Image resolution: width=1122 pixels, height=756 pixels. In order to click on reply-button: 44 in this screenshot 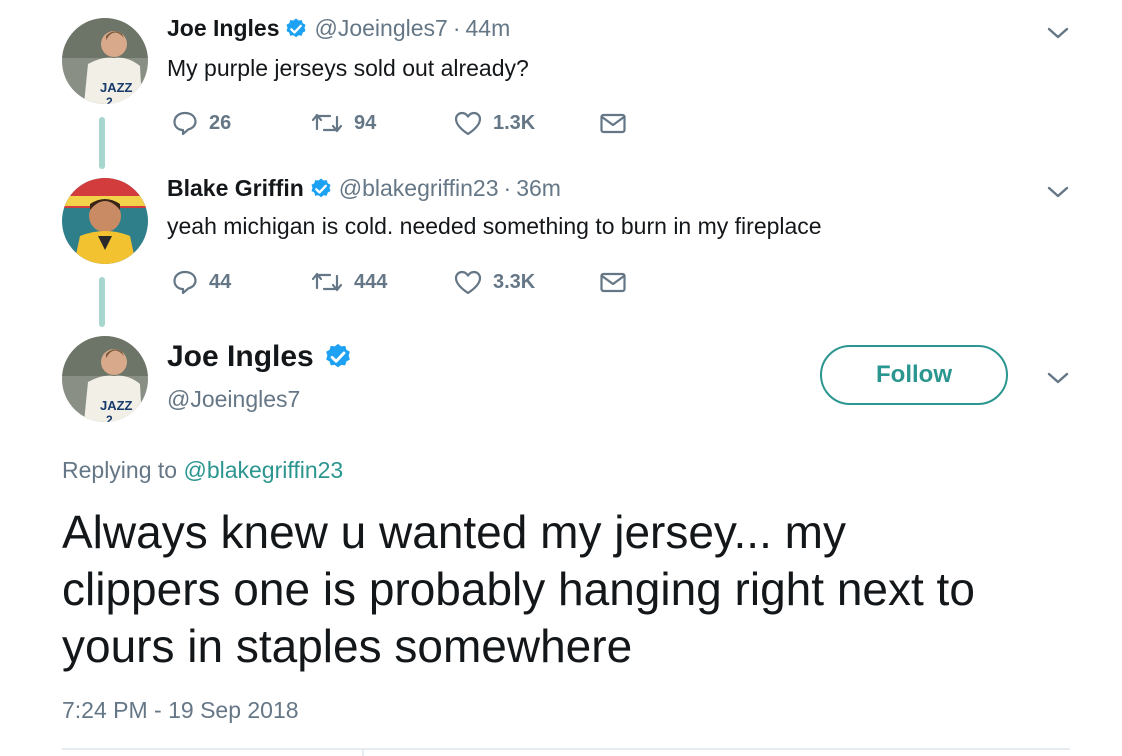, I will do `click(240, 282)`.